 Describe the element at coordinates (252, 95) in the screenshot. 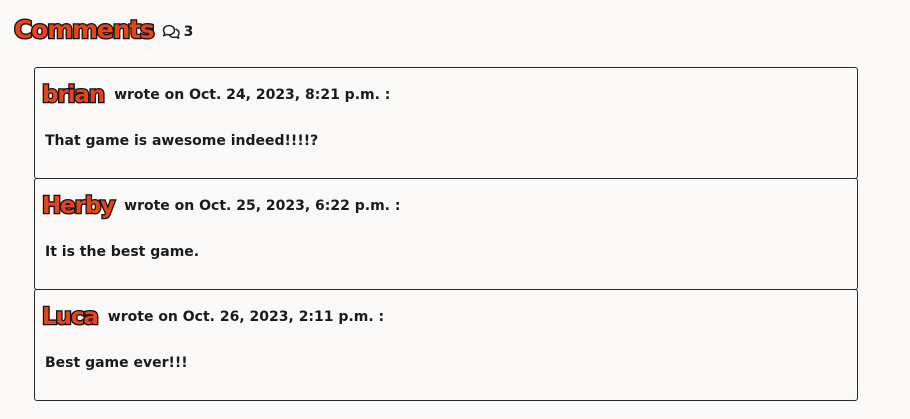

I see `comment-meta: wrote on Oct. 24, 2023, 8:21 p.m. :` at that location.